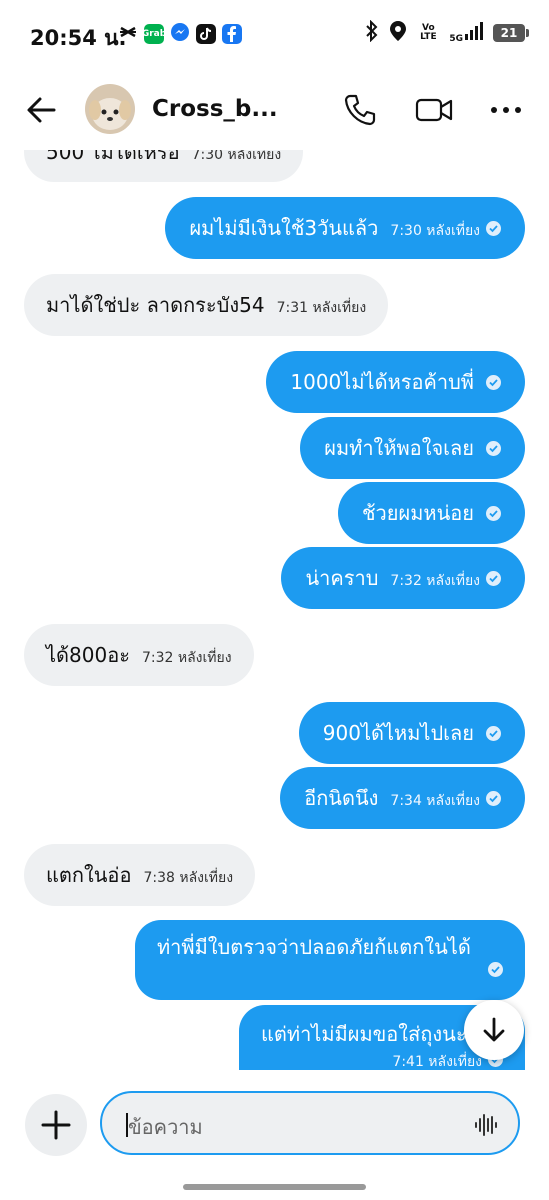 Image resolution: width=549 pixels, height=1200 pixels. Describe the element at coordinates (474, 33) in the screenshot. I see `signal-icon` at that location.